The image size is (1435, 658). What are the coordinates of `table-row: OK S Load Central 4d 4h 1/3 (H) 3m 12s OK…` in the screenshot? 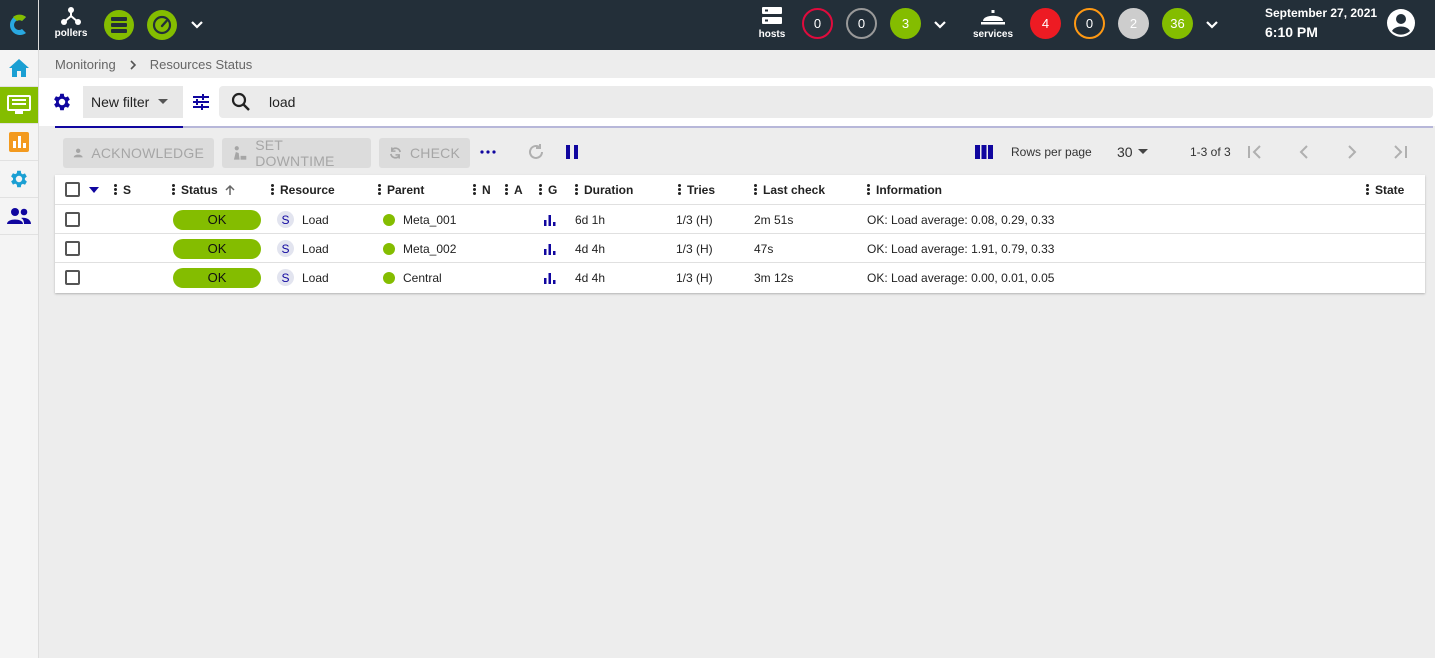 It's located at (740, 276).